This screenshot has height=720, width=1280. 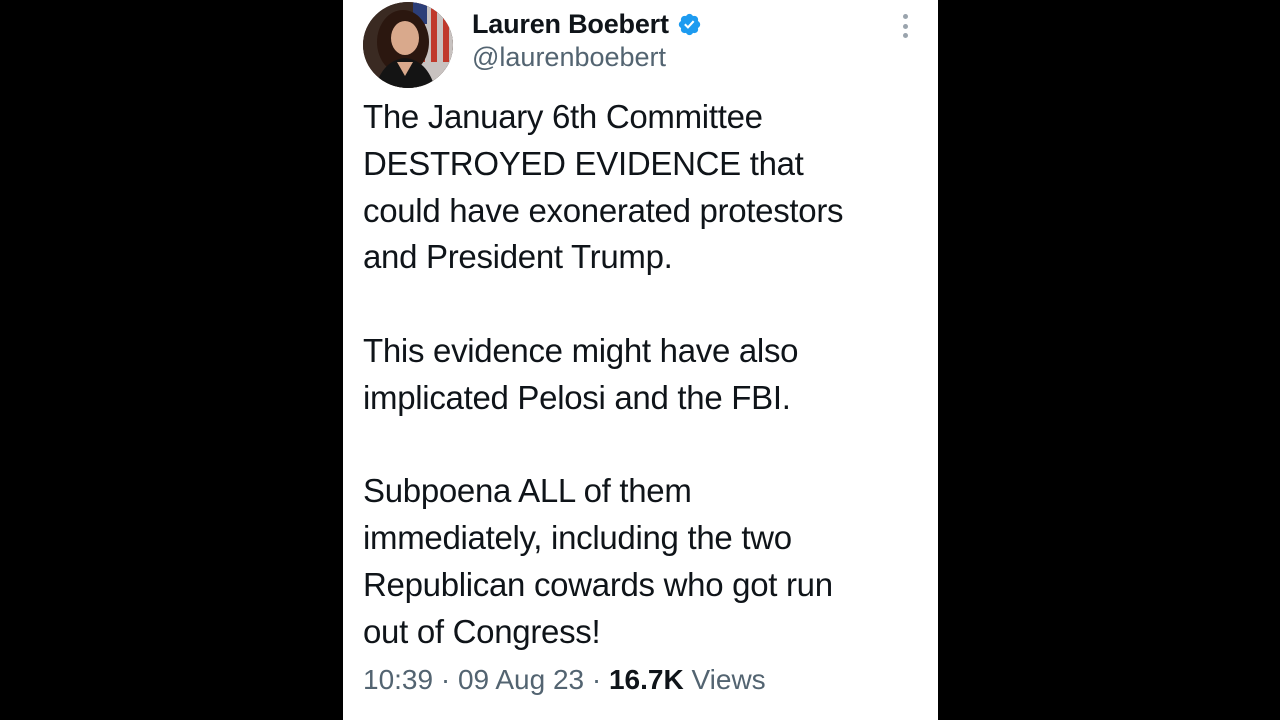 I want to click on author-display-name: Lauren Boebert, so click(x=570, y=24).